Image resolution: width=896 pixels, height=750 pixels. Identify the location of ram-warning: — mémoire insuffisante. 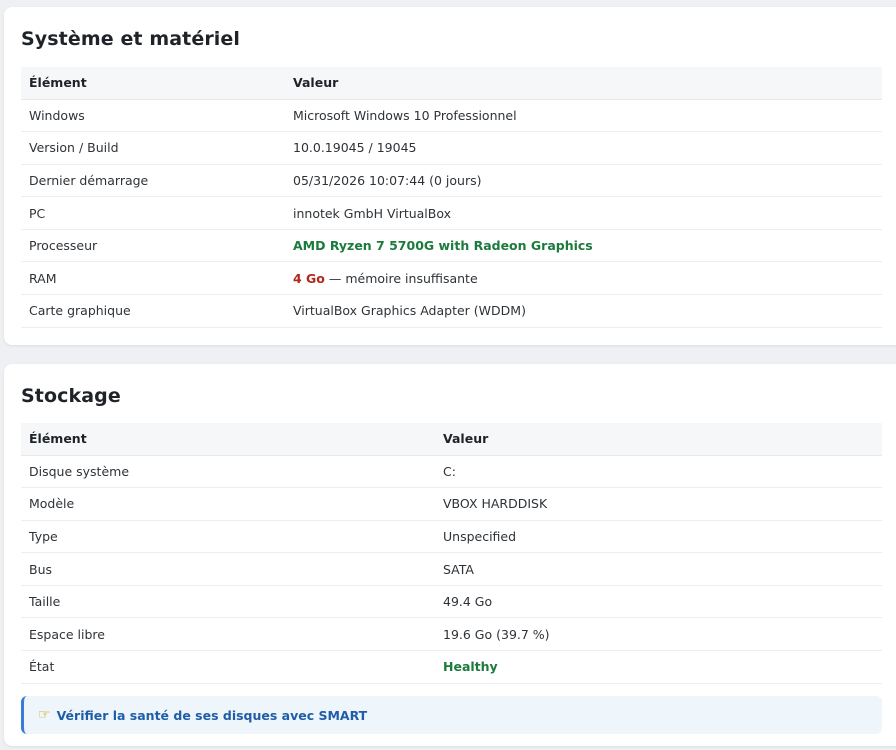
(401, 278).